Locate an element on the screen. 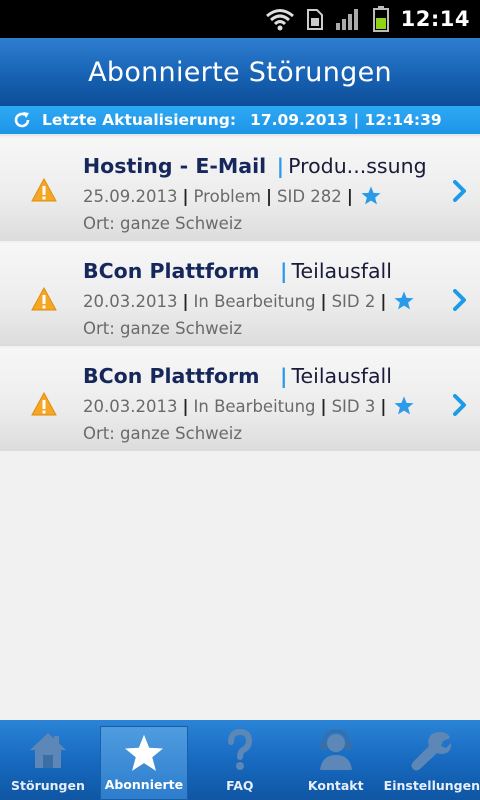 The width and height of the screenshot is (480, 800). tab-label: Störungen is located at coordinates (48, 785).